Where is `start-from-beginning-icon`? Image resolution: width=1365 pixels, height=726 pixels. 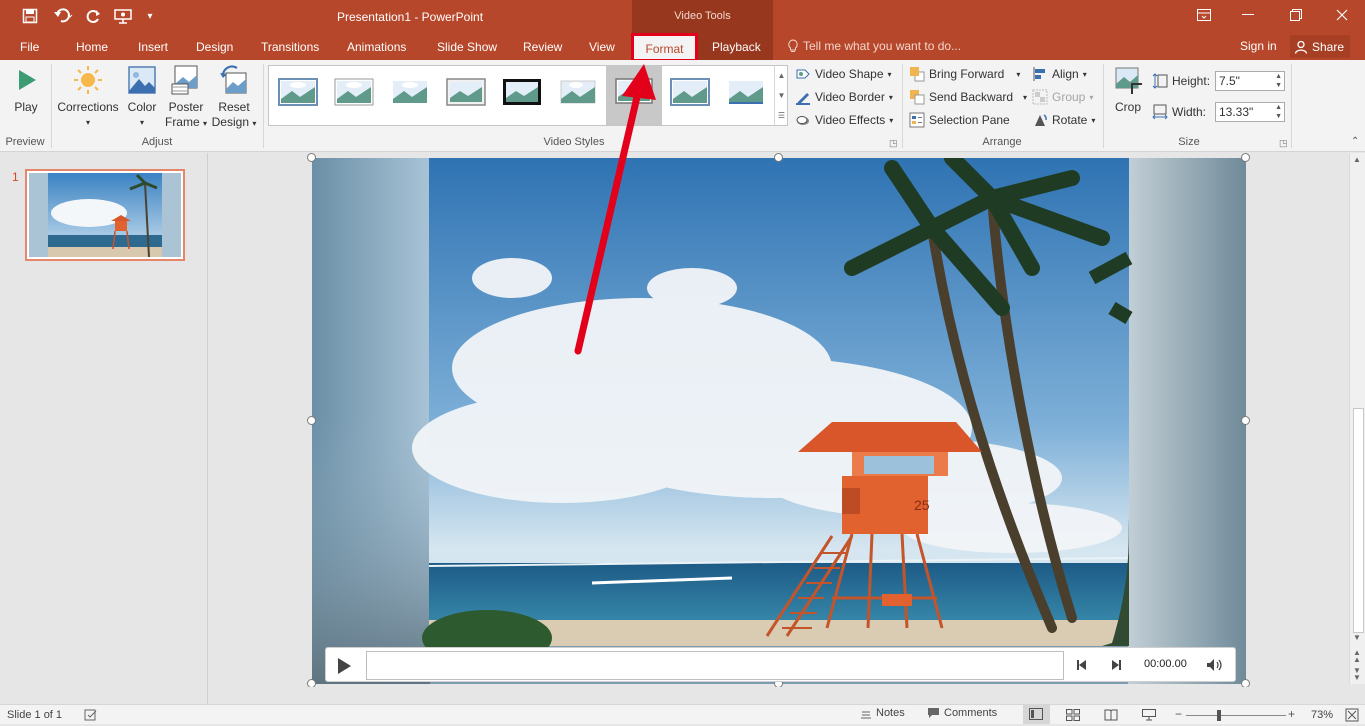 start-from-beginning-icon is located at coordinates (123, 16).